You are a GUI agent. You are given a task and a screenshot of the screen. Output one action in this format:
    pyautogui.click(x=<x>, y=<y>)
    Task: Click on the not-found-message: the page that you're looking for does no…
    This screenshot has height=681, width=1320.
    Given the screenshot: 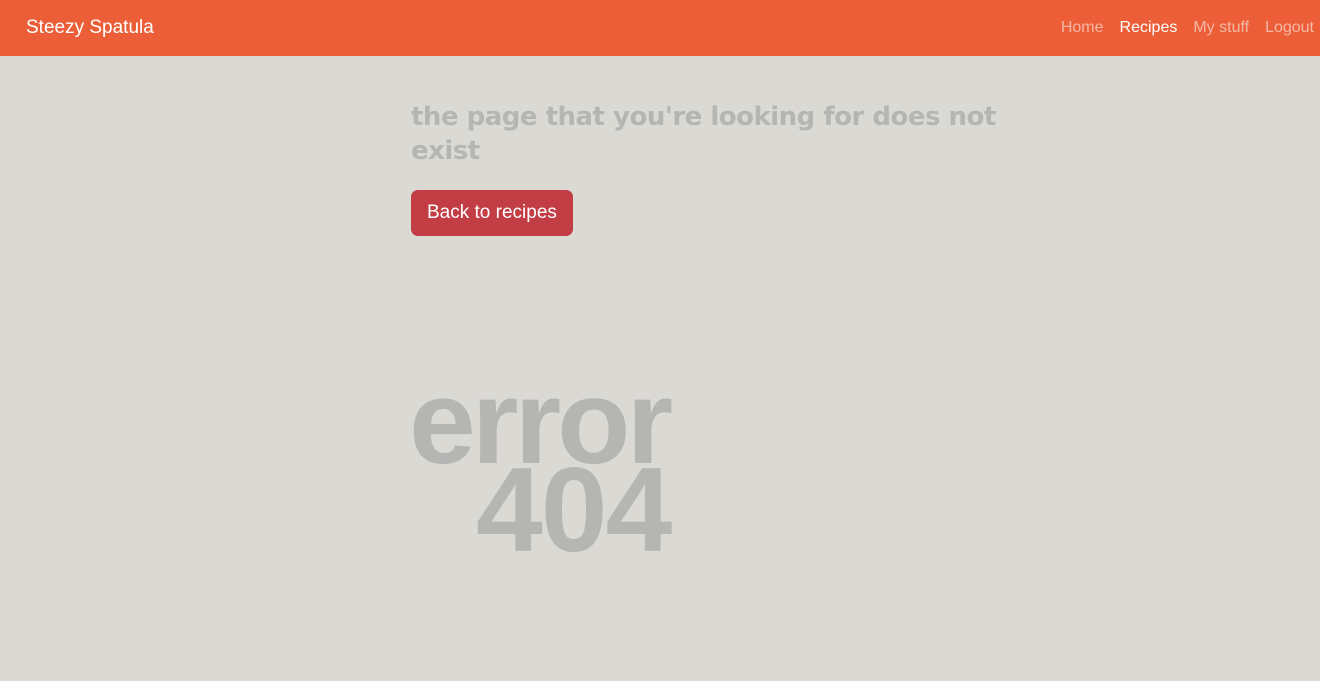 What is the action you would take?
    pyautogui.click(x=703, y=134)
    